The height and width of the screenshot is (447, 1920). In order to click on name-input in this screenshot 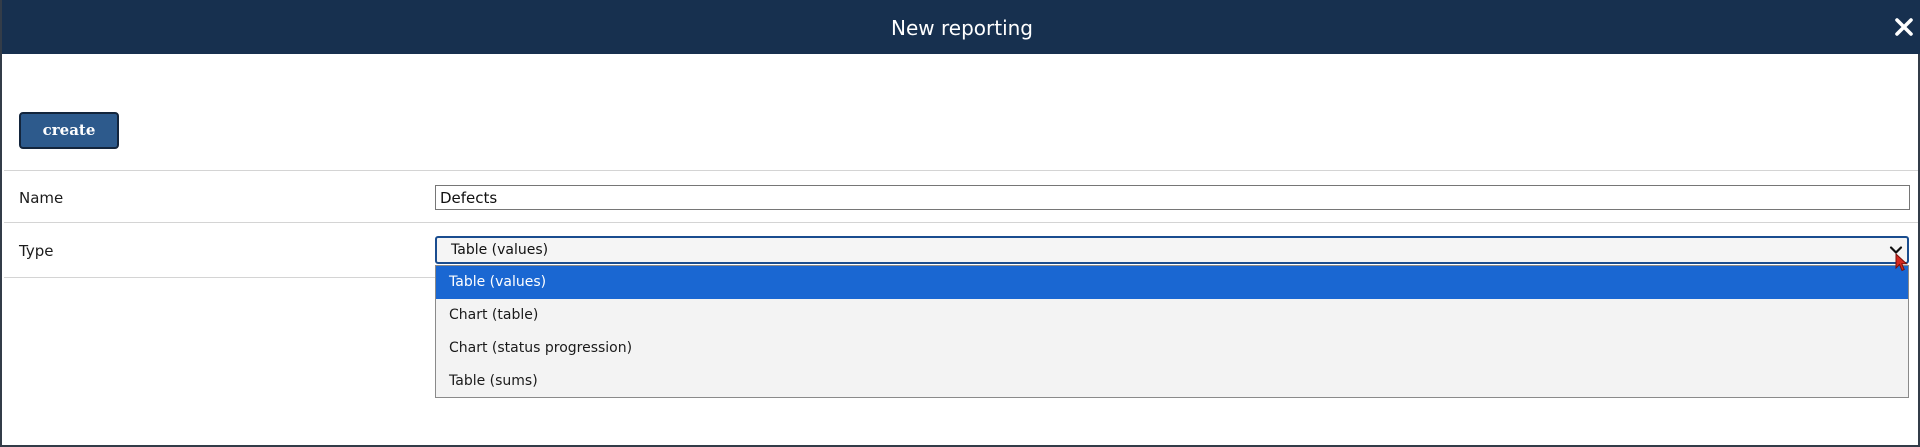, I will do `click(1172, 197)`.